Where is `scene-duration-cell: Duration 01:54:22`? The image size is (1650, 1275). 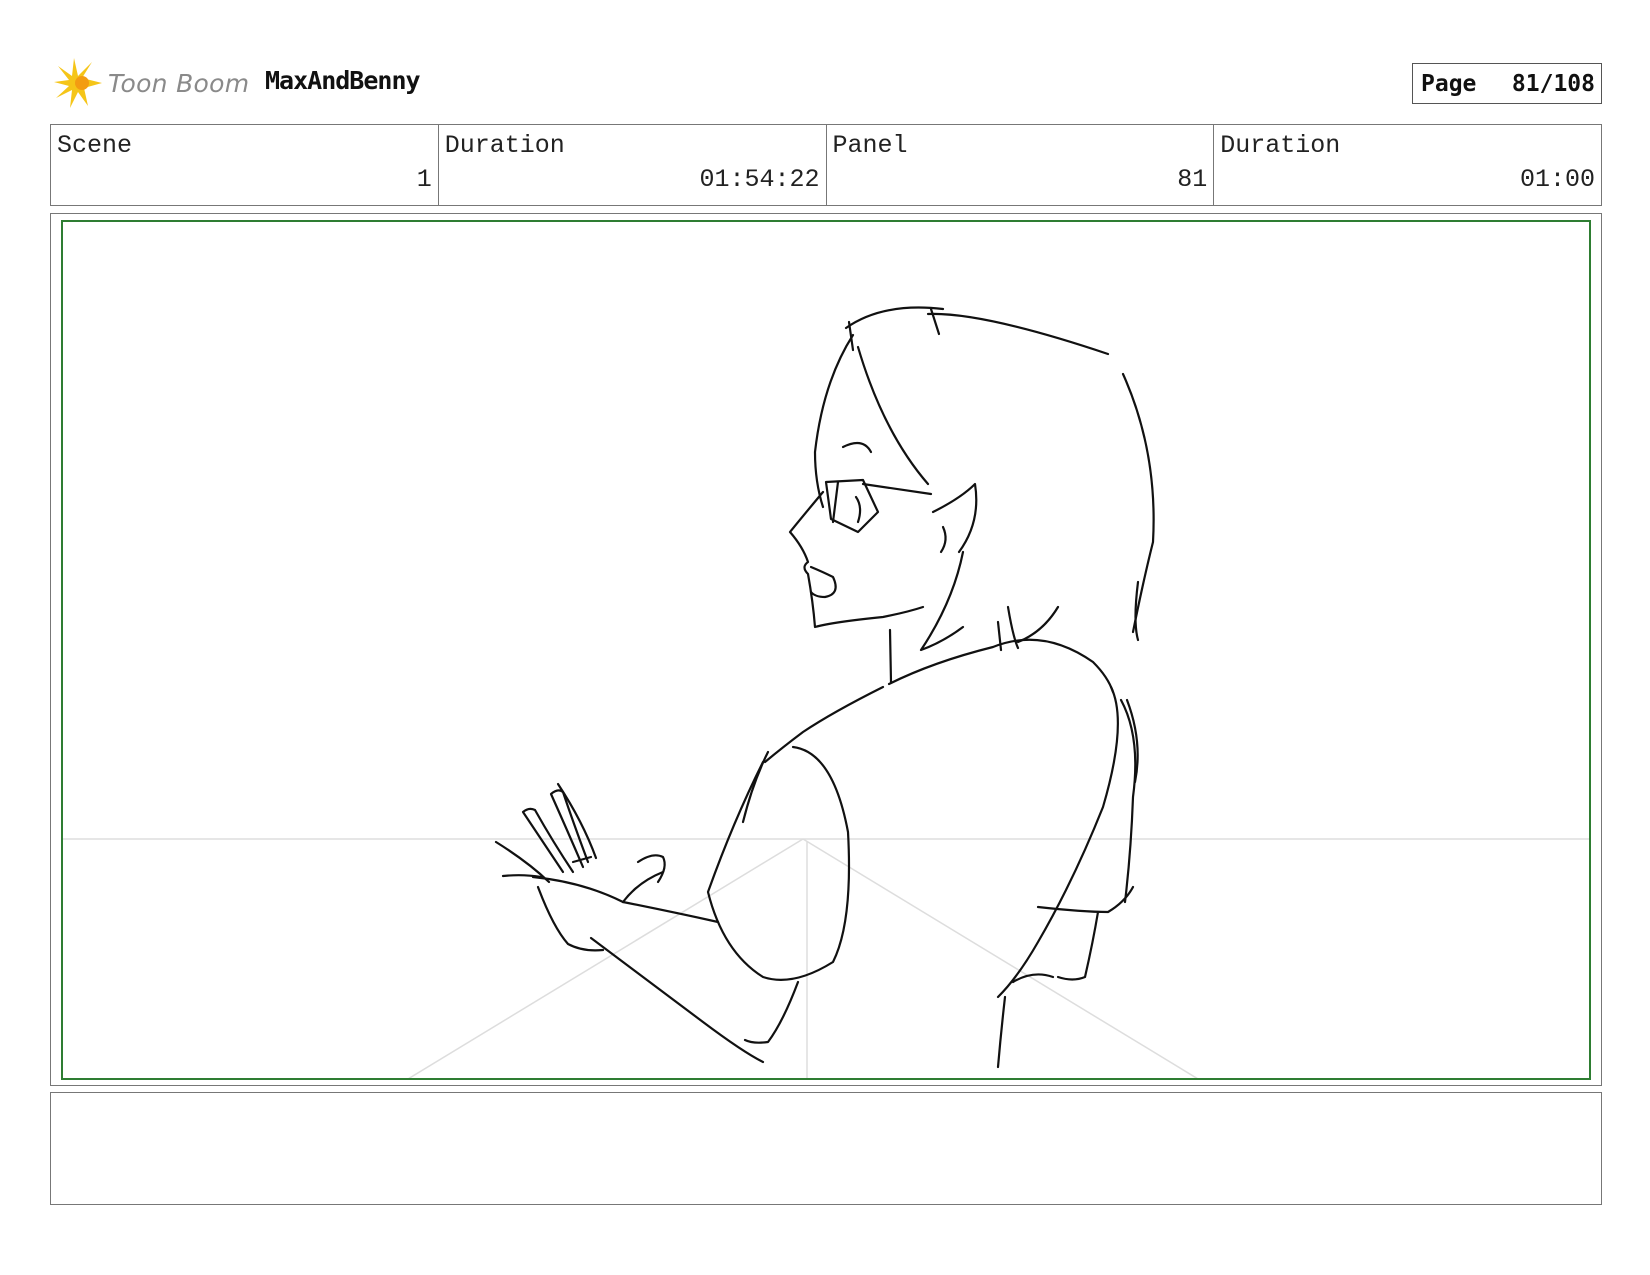 scene-duration-cell: Duration 01:54:22 is located at coordinates (633, 165).